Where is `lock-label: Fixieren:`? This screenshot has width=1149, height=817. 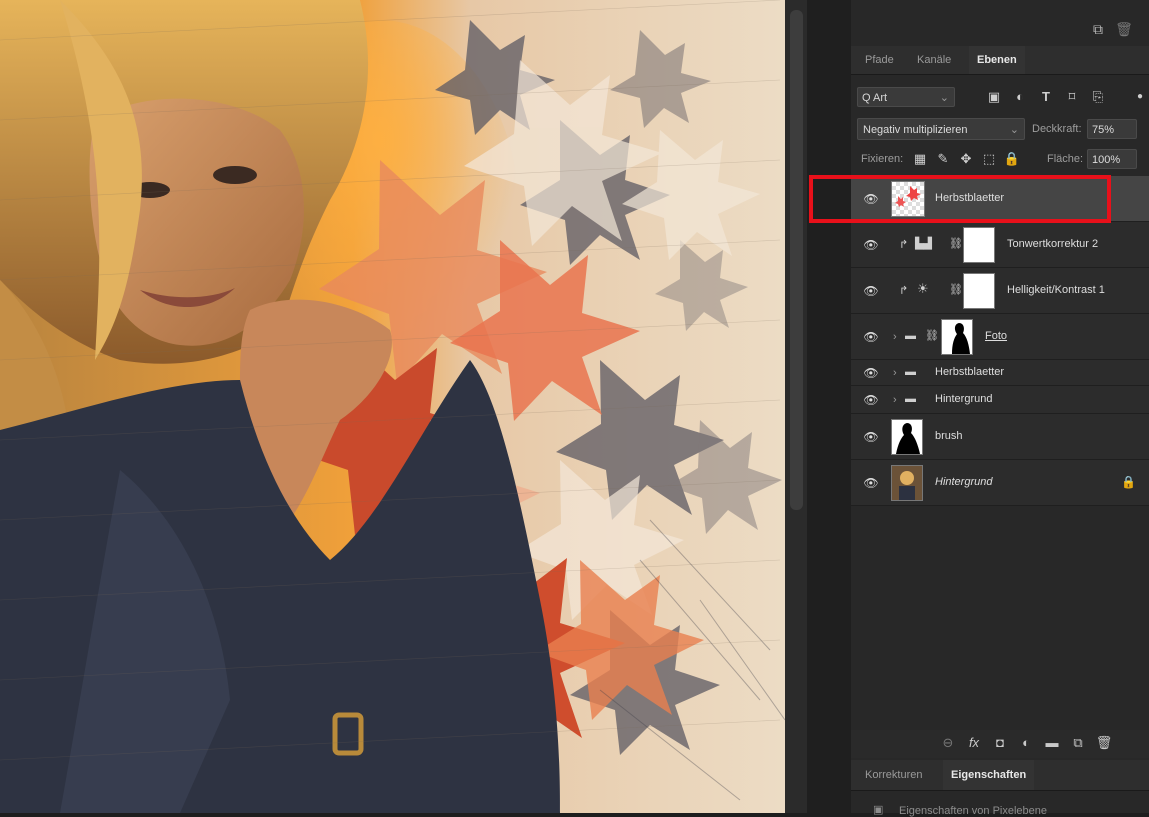
lock-label: Fixieren: is located at coordinates (882, 159).